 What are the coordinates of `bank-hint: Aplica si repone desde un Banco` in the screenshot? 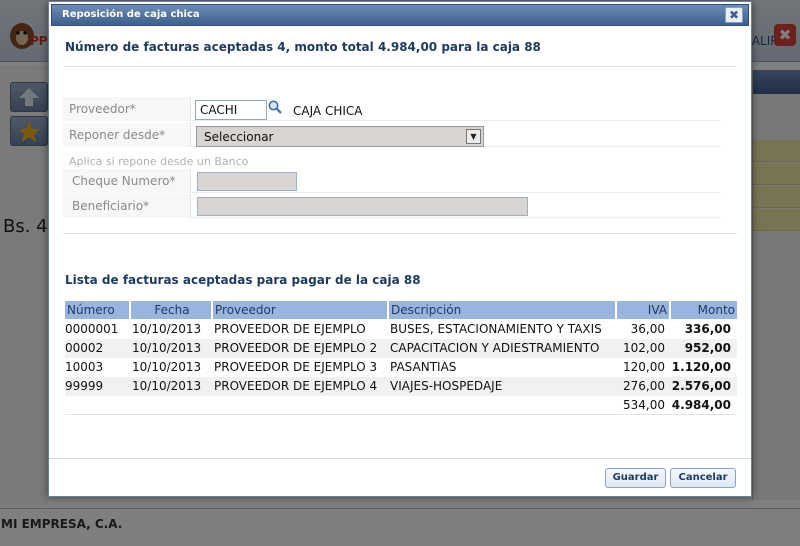 It's located at (159, 161).